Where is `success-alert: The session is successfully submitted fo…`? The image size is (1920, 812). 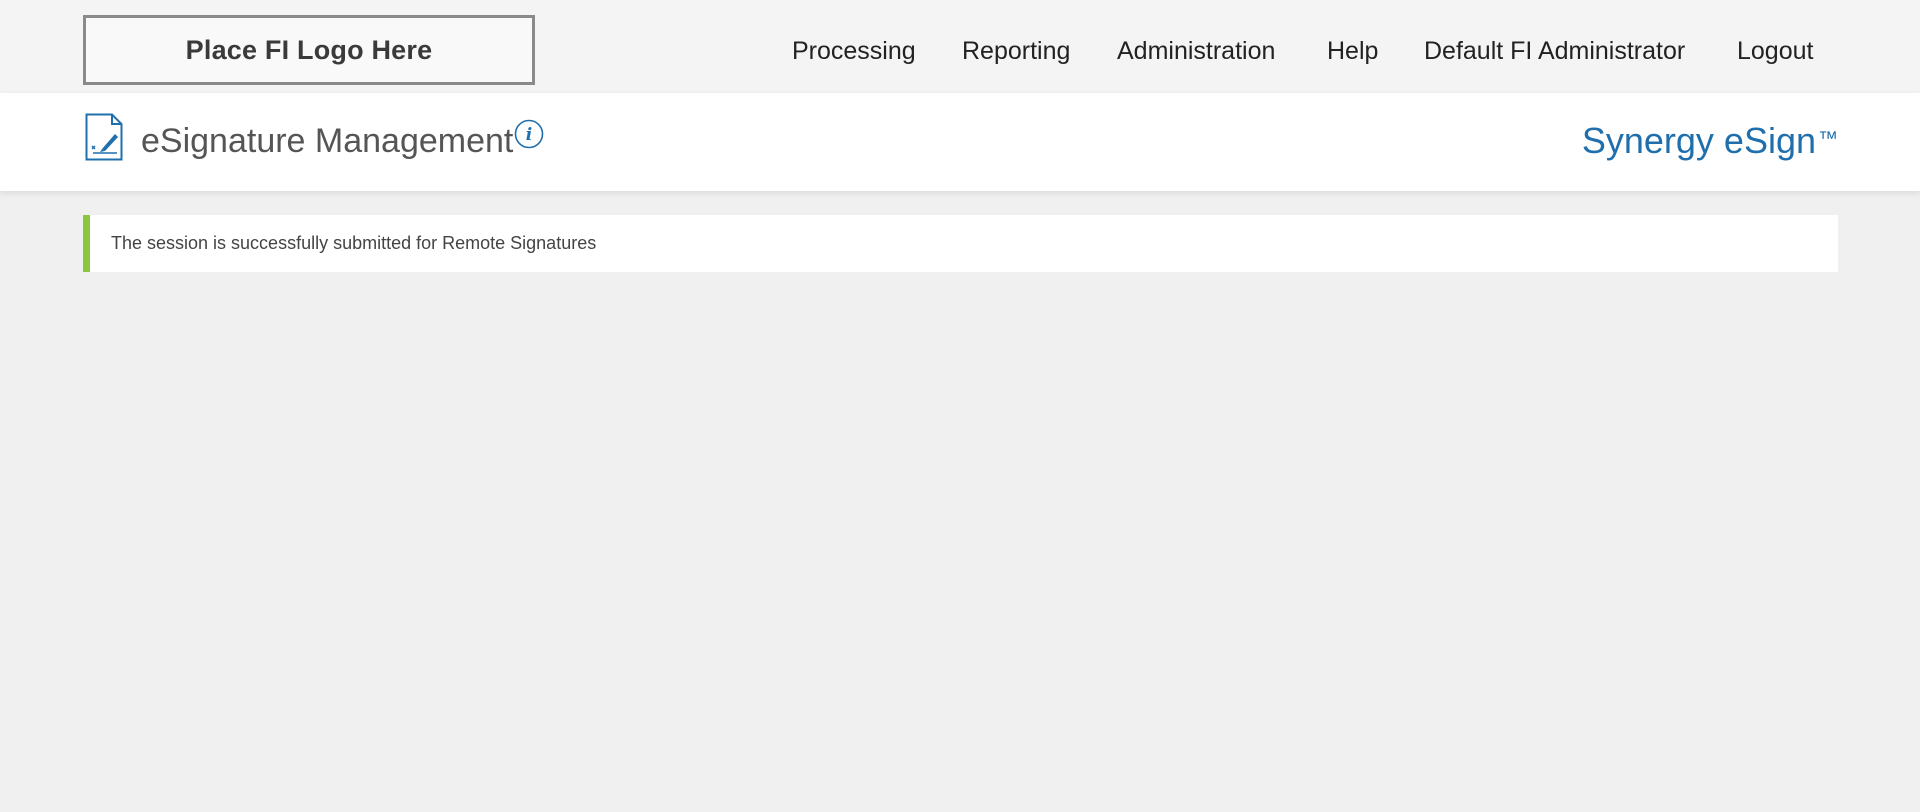
success-alert: The session is successfully submitted fo… is located at coordinates (960, 243).